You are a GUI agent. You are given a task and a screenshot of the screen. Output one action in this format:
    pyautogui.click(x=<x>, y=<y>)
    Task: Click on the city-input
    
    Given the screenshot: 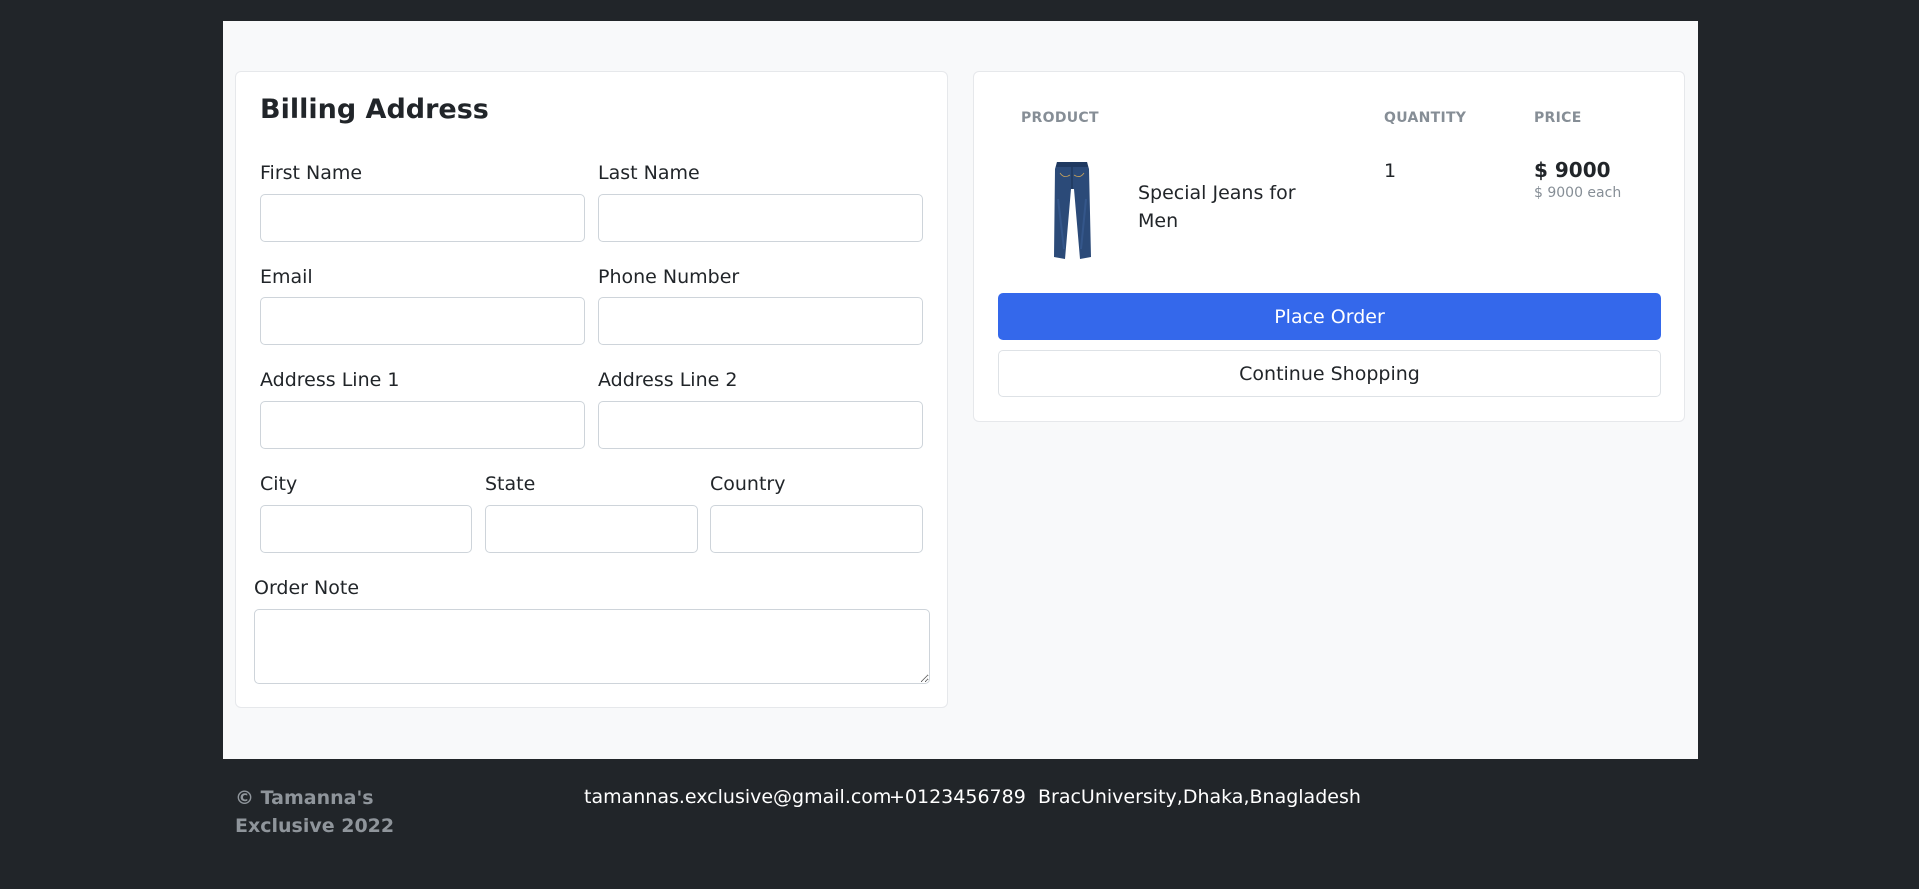 What is the action you would take?
    pyautogui.click(x=366, y=529)
    